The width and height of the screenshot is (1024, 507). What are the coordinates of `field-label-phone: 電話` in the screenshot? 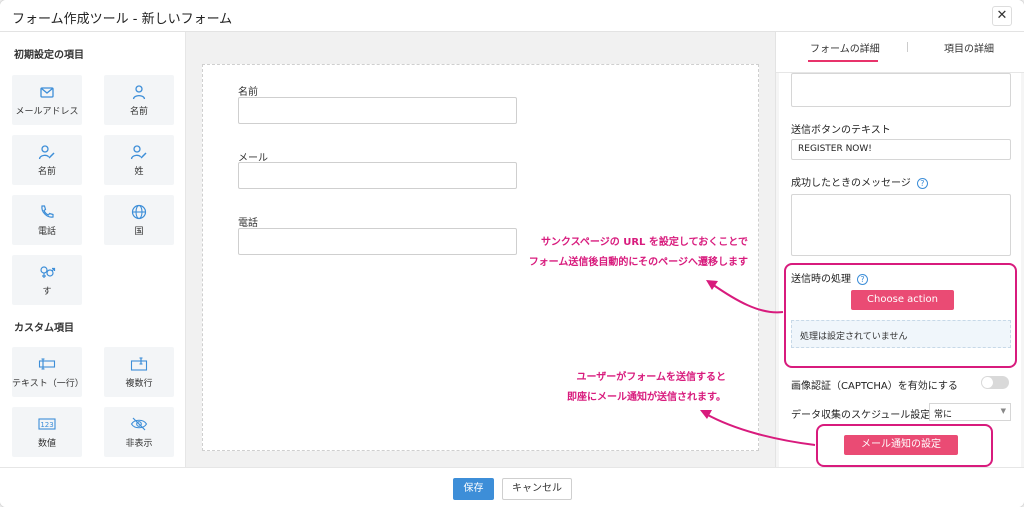 It's located at (248, 223).